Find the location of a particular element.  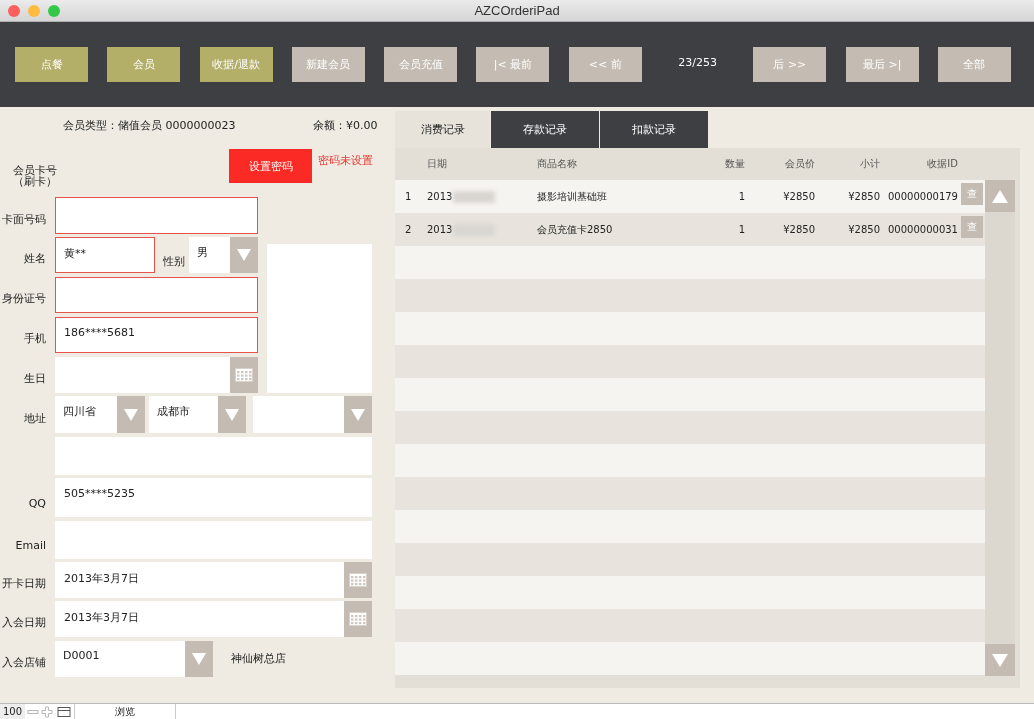

member-type-info: 会员类型：储值会员 0000000023 is located at coordinates (150, 125).